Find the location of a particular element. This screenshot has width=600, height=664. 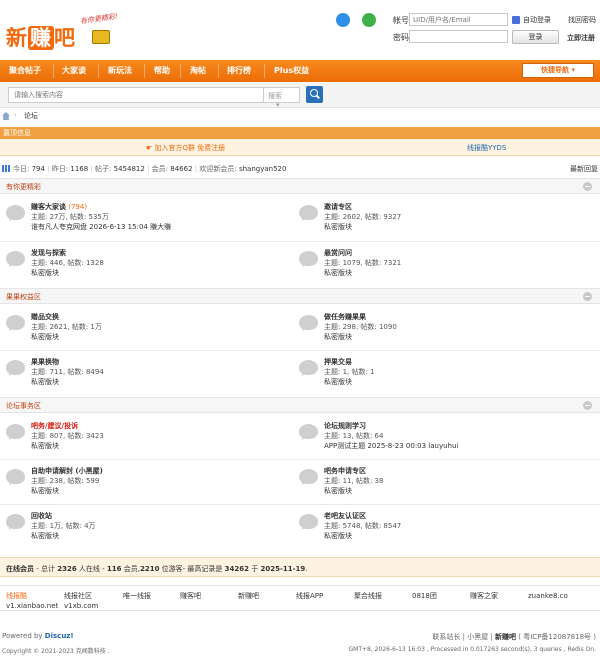

forum-item: 悬赏问问 主题: 1079, 帖数: 7321 私密版块 is located at coordinates (444, 268).